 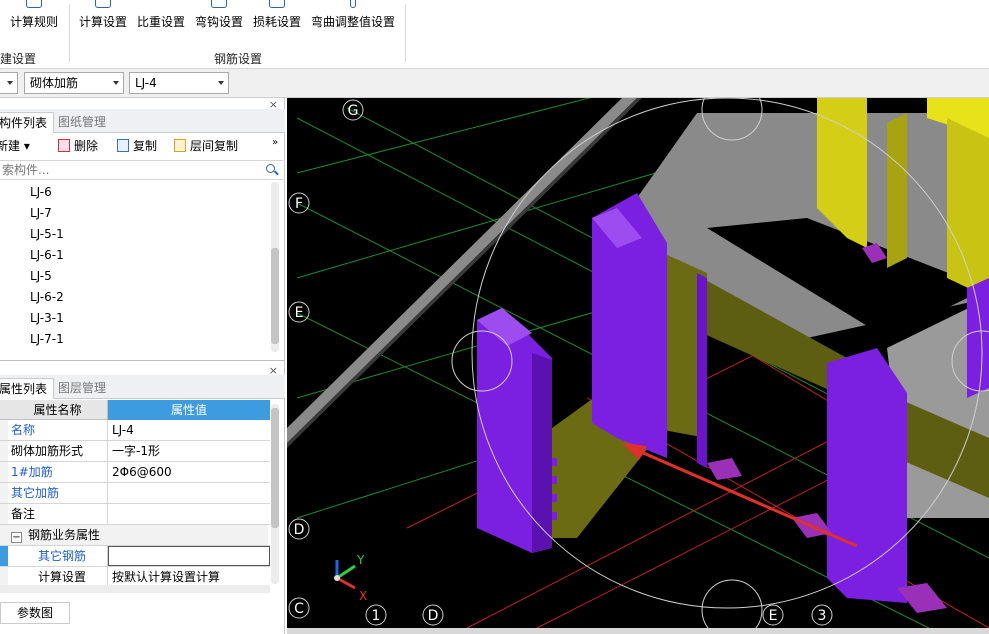 What do you see at coordinates (353, 111) in the screenshot?
I see `axis-label: G` at bounding box center [353, 111].